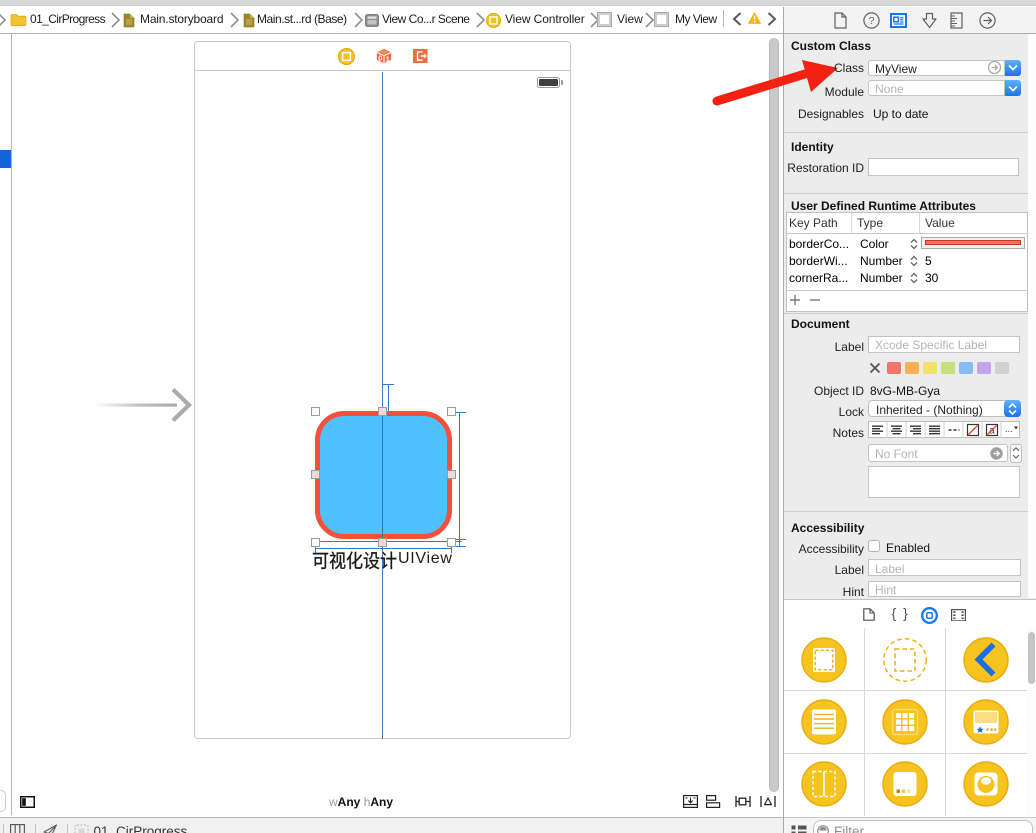 The width and height of the screenshot is (1036, 833). I want to click on svg-text: 0, so click(380, 58).